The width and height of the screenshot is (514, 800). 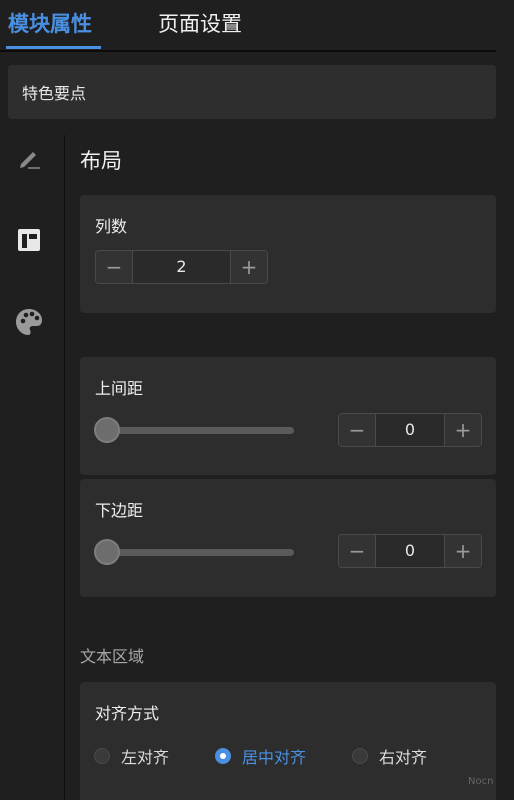 I want to click on columns-value: 2, so click(x=181, y=267).